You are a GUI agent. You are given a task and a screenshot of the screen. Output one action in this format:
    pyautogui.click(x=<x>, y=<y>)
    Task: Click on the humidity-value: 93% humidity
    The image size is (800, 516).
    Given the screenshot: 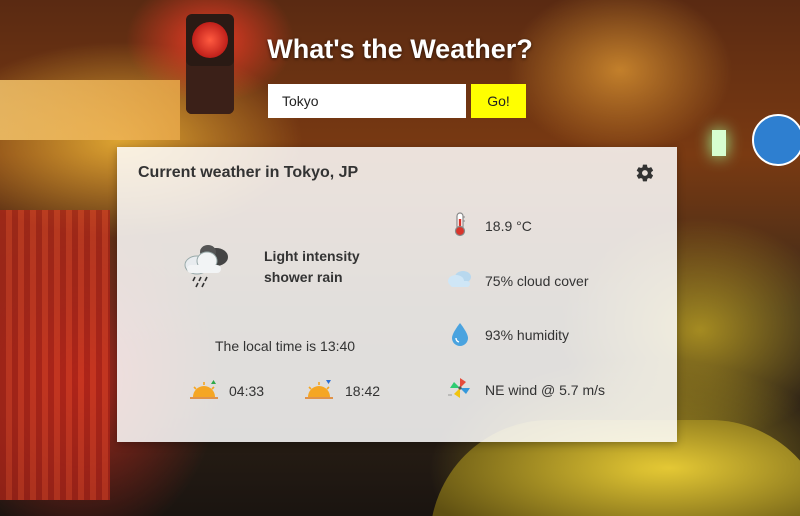 What is the action you would take?
    pyautogui.click(x=527, y=335)
    